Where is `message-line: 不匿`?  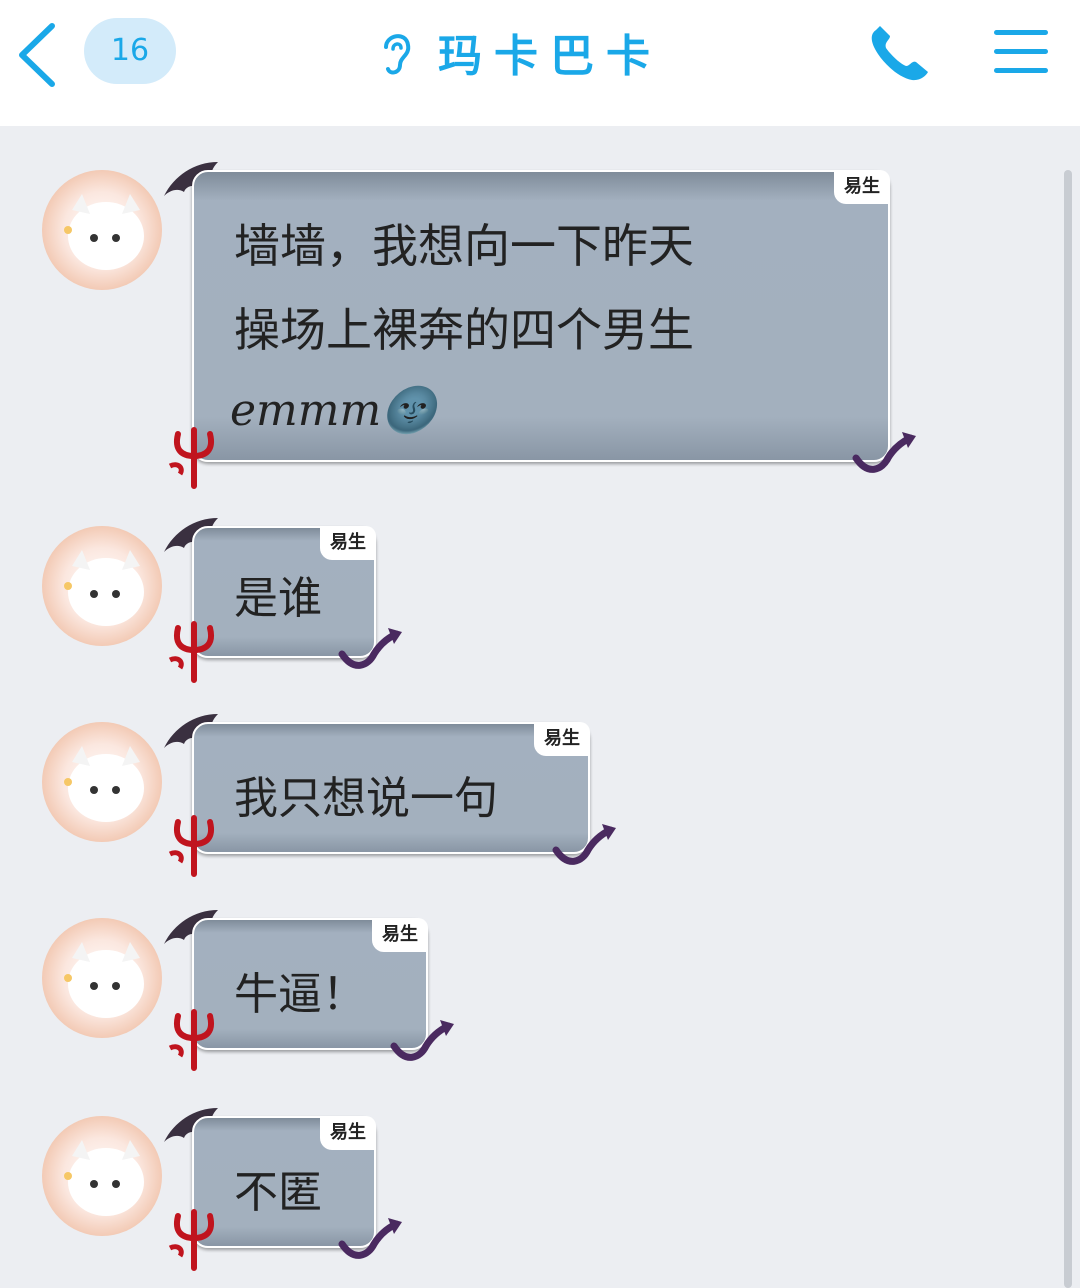
message-line: 不匿 is located at coordinates (278, 1192).